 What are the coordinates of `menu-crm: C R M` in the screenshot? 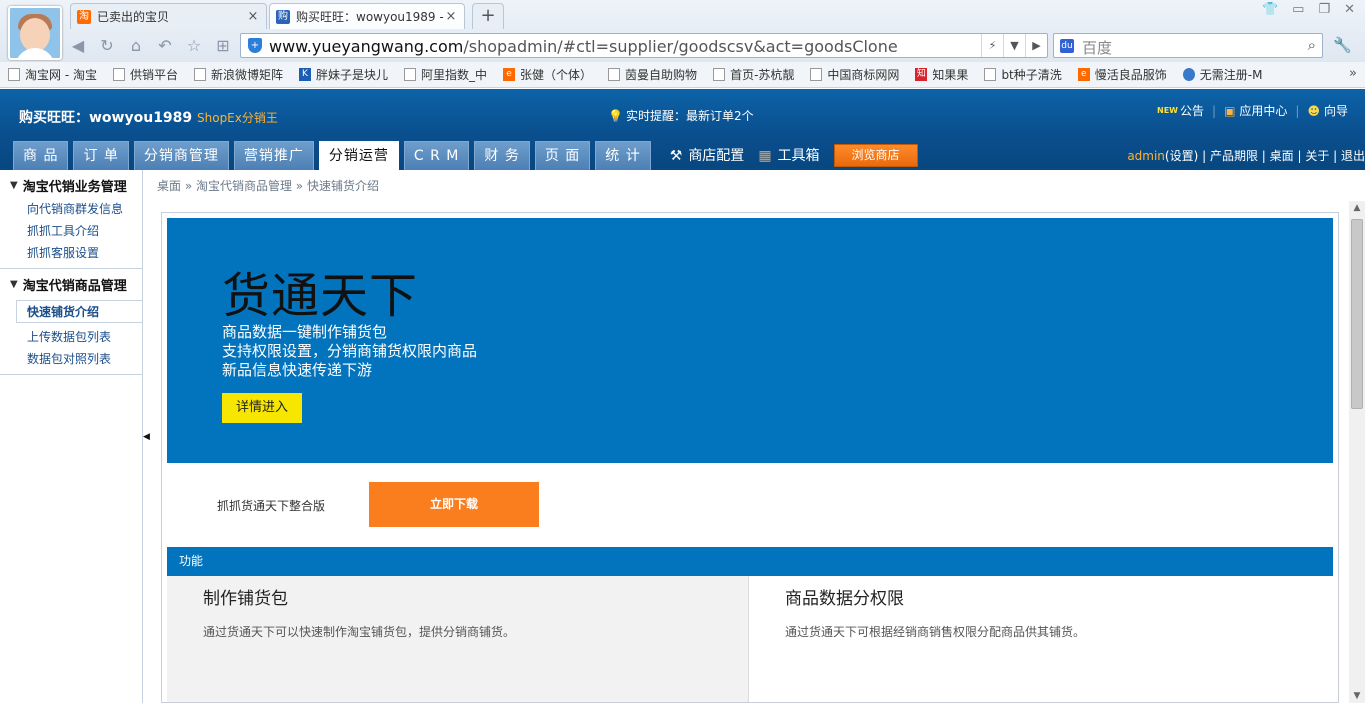 It's located at (436, 155).